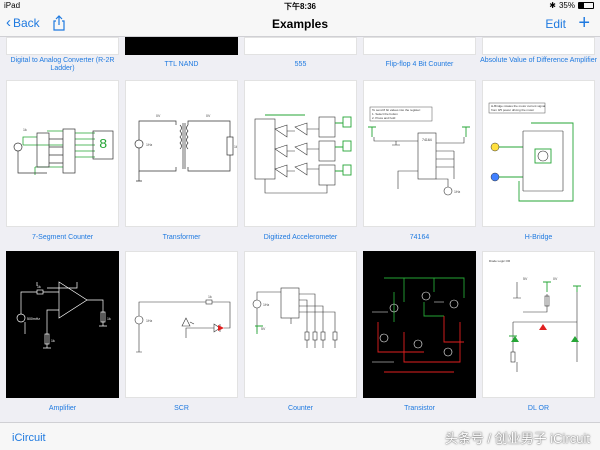 This screenshot has height=450, width=600. I want to click on example-label: Transformer, so click(181, 238).